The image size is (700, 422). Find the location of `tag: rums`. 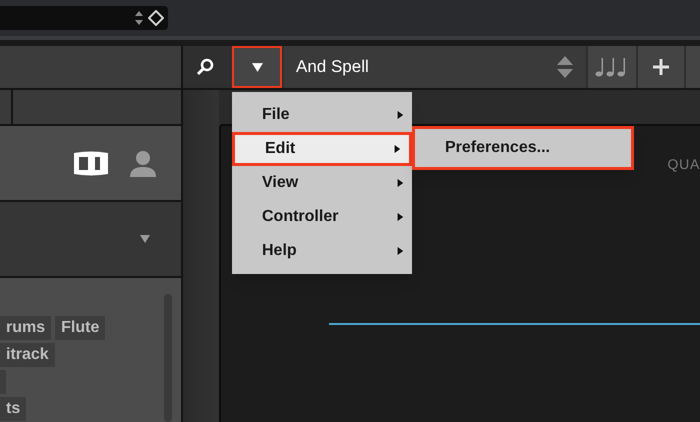

tag: rums is located at coordinates (26, 328).